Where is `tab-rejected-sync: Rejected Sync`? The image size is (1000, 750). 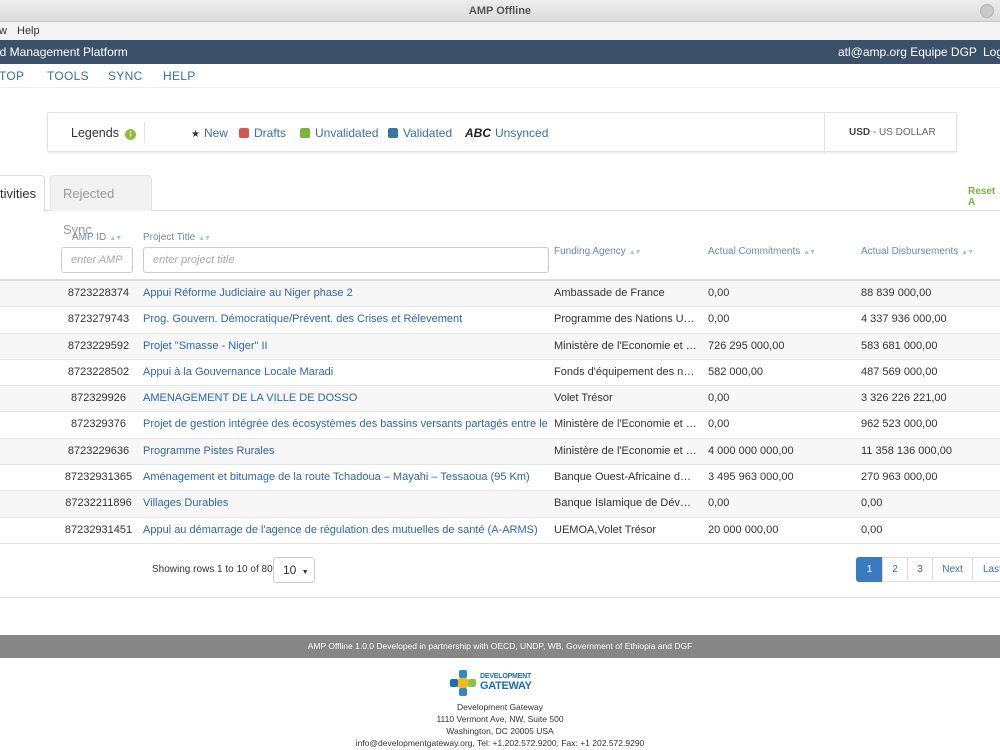
tab-rejected-sync: Rejected Sync is located at coordinates (101, 206).